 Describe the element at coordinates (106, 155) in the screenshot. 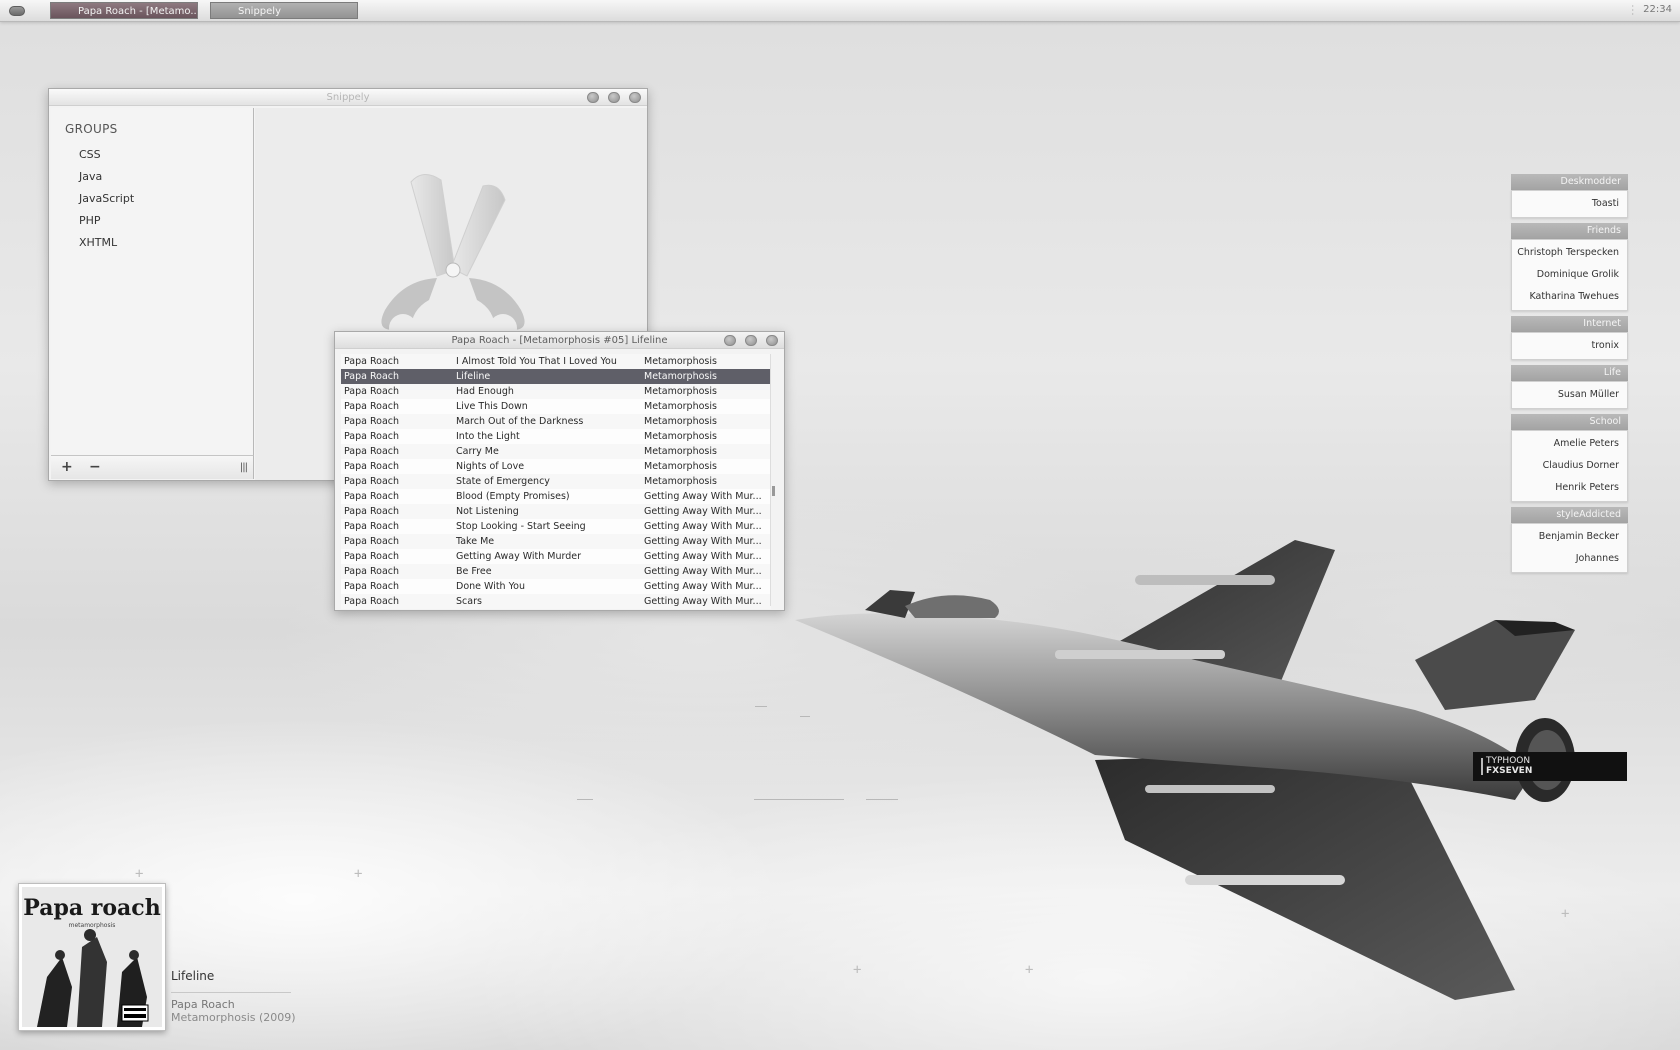

I see `group-item-css: CSS` at that location.